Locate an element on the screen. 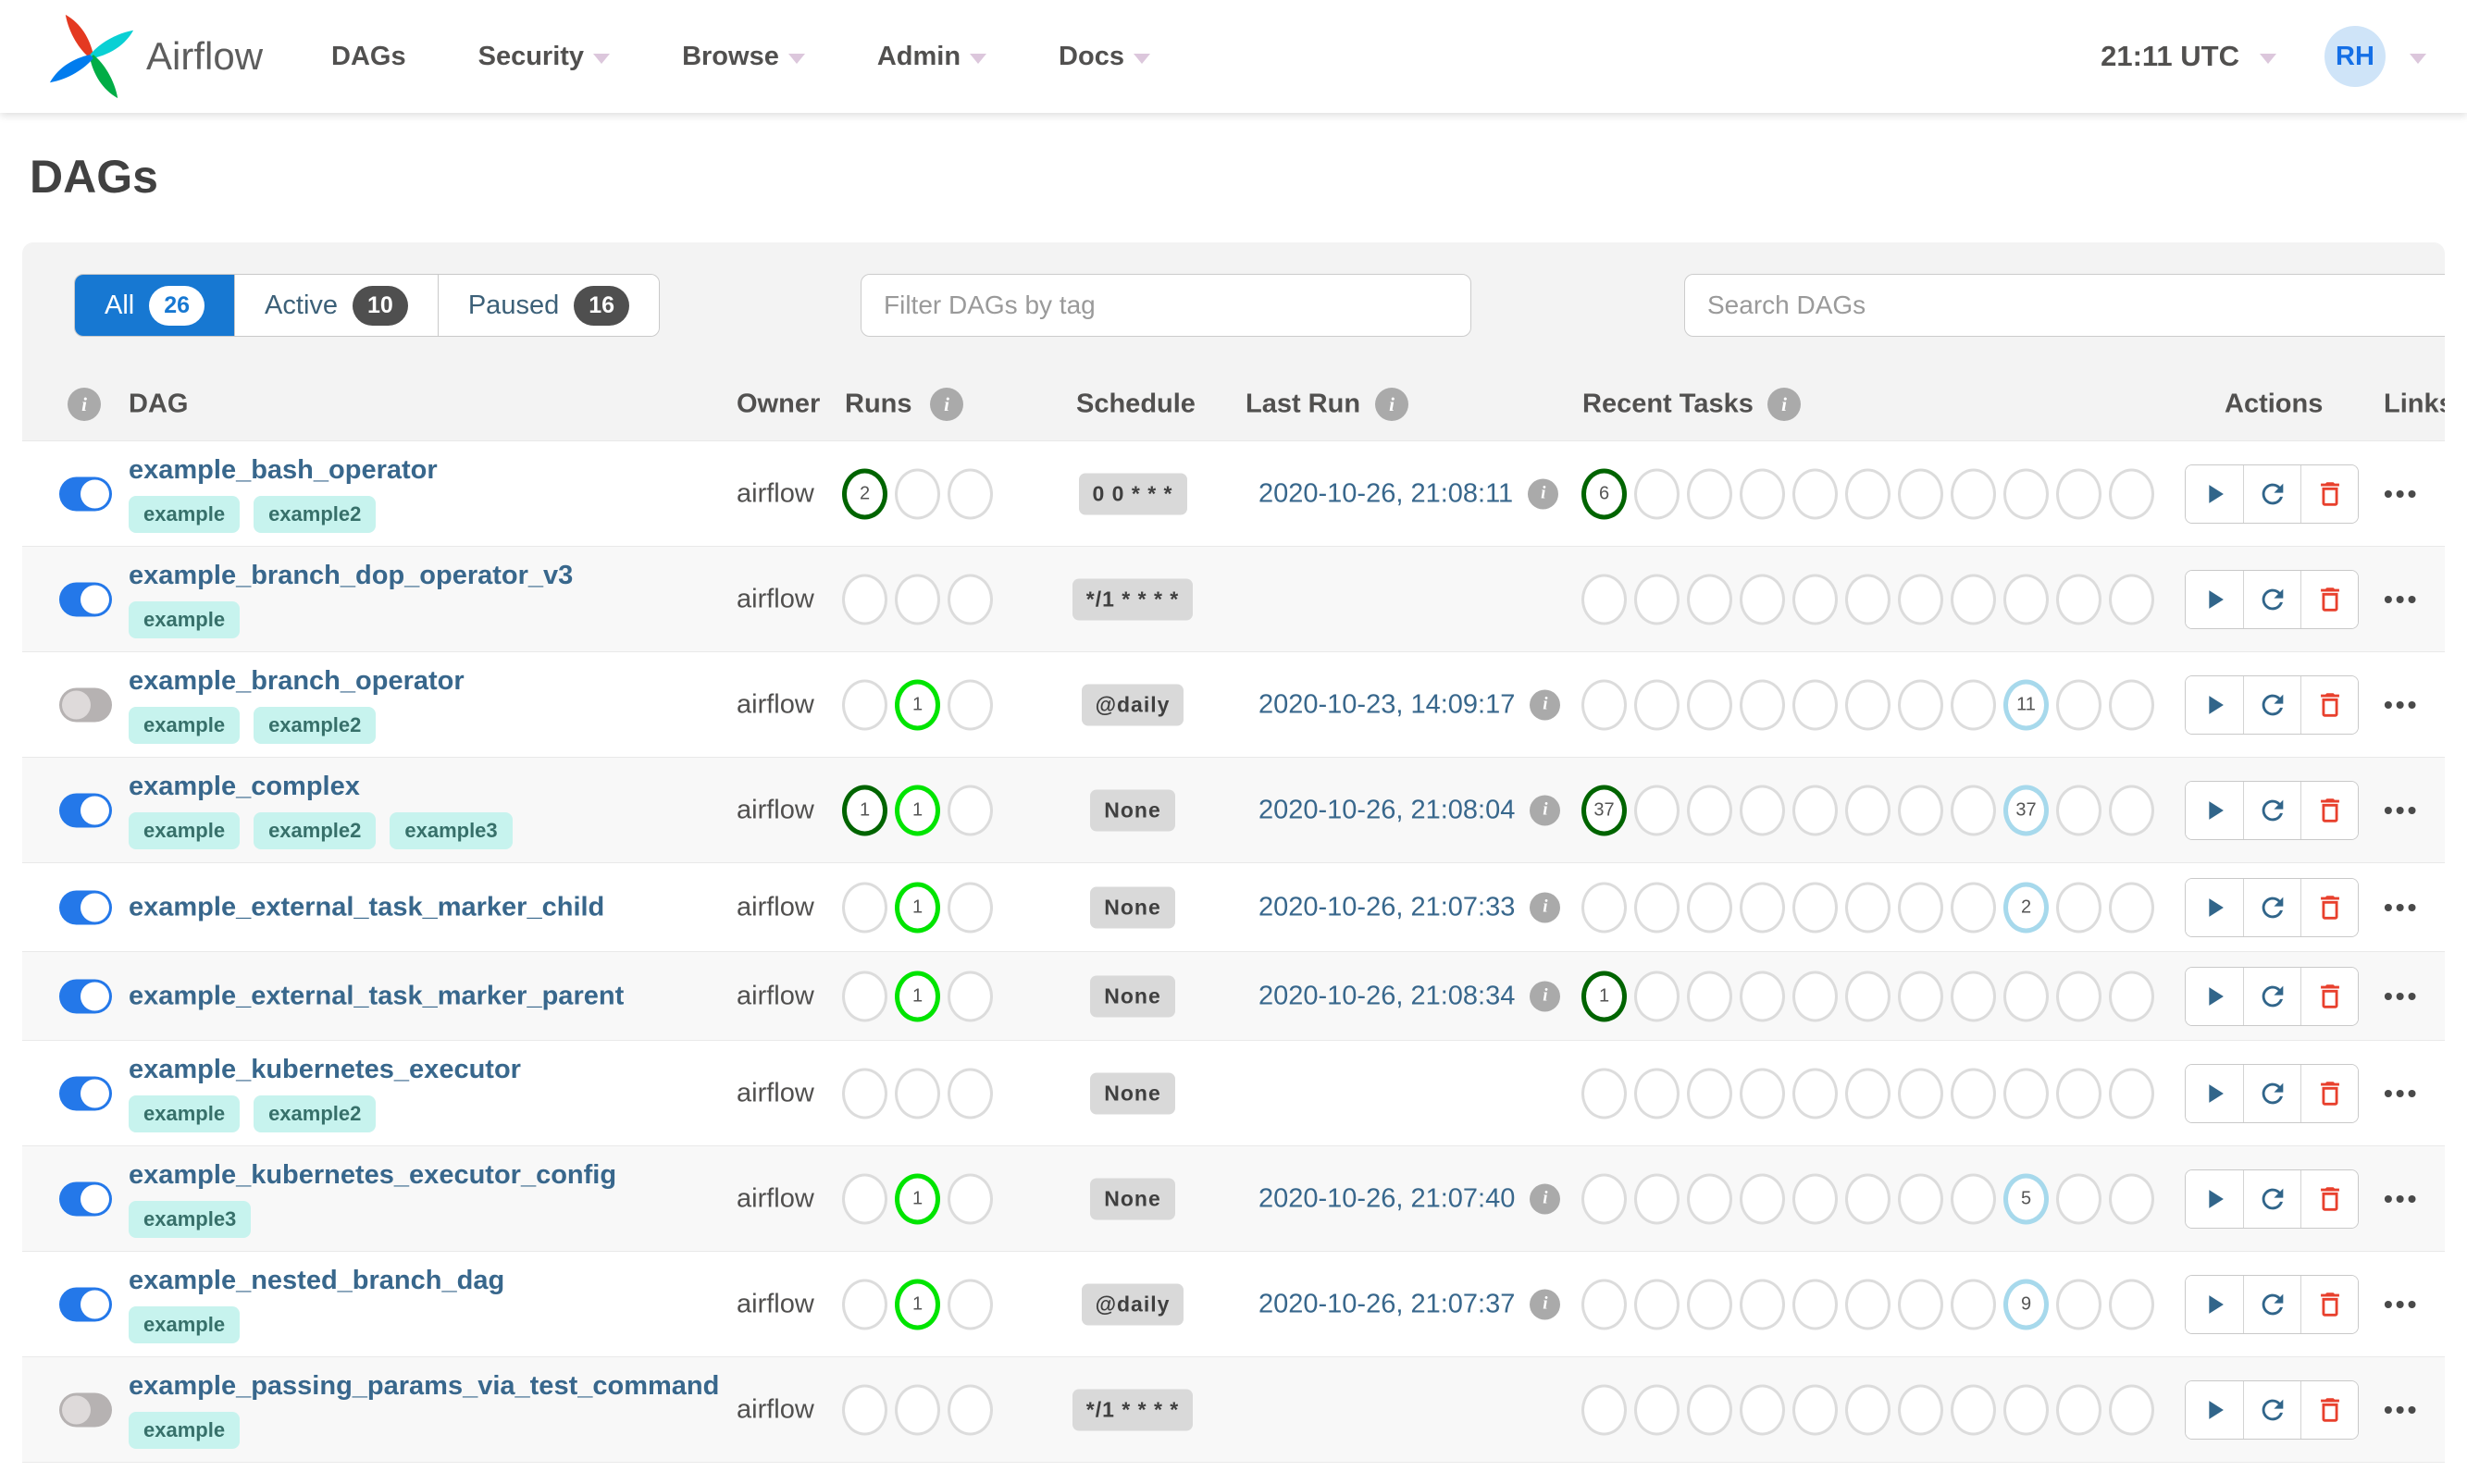 This screenshot has height=1484, width=2467. dag-name-link: example_kubernetes_executor is located at coordinates (325, 1070).